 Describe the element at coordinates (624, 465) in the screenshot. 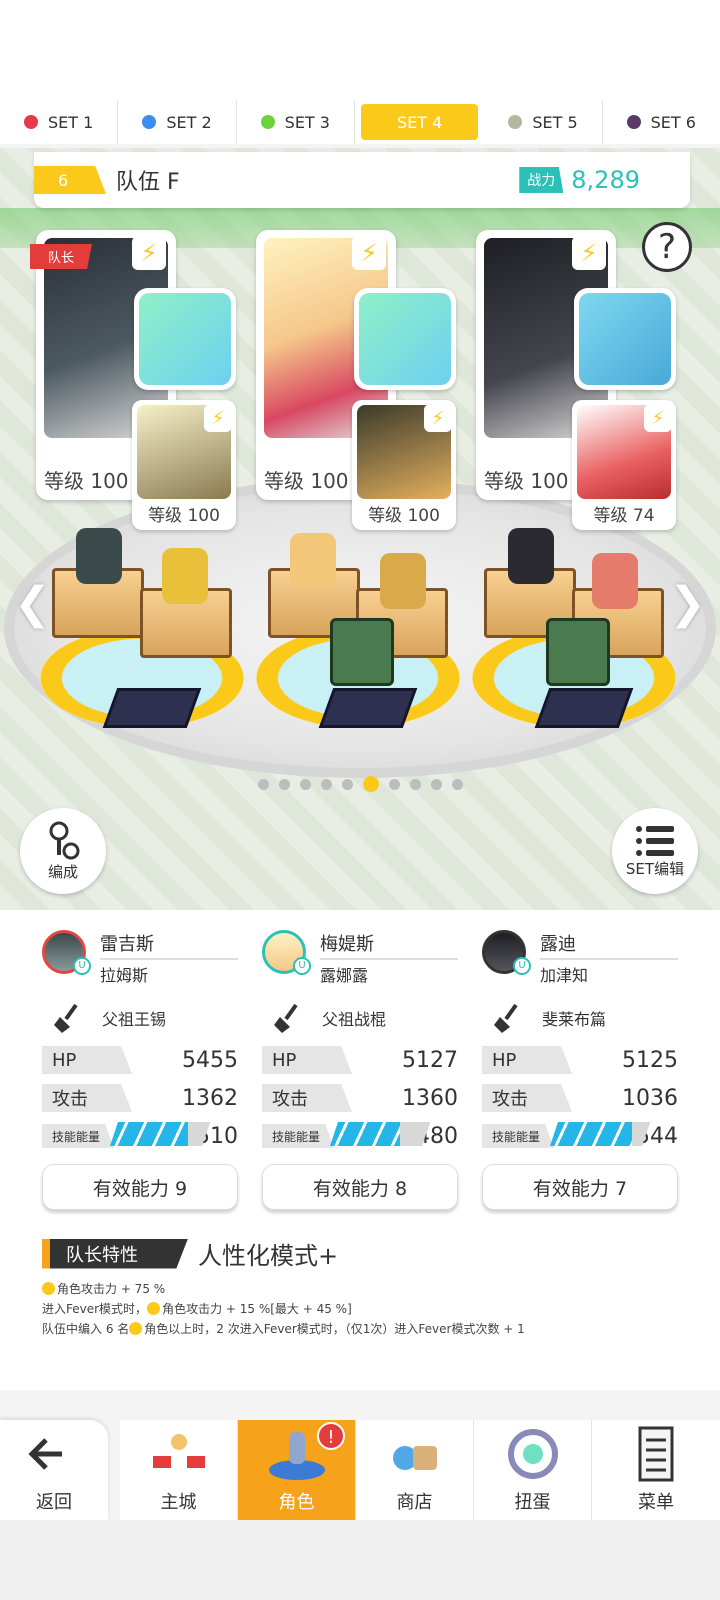

I see `sub-character-card-3: ⚡ 等级 74` at that location.